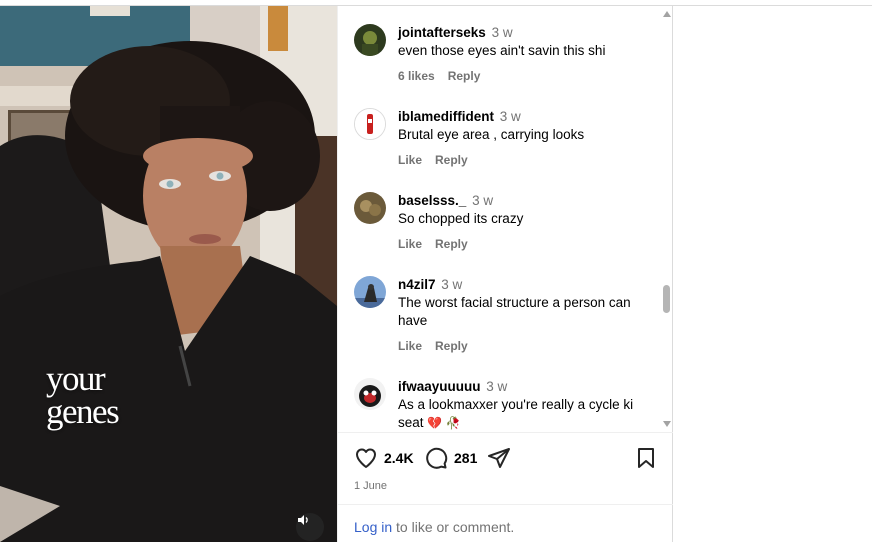  I want to click on likes-count: 6 likes, so click(416, 76).